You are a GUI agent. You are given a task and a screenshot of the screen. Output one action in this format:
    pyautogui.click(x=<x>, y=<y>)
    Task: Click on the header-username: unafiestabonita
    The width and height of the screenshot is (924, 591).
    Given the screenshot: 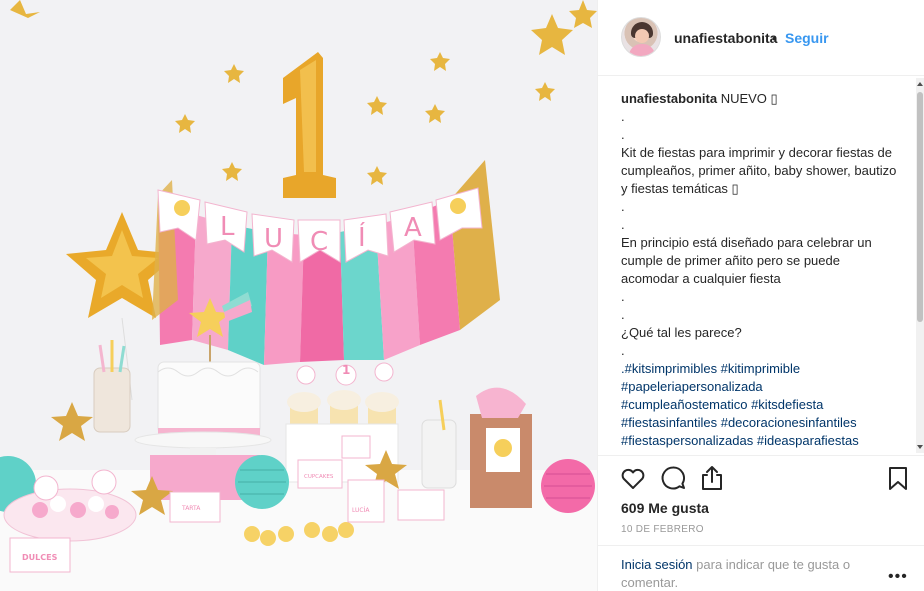 What is the action you would take?
    pyautogui.click(x=725, y=38)
    